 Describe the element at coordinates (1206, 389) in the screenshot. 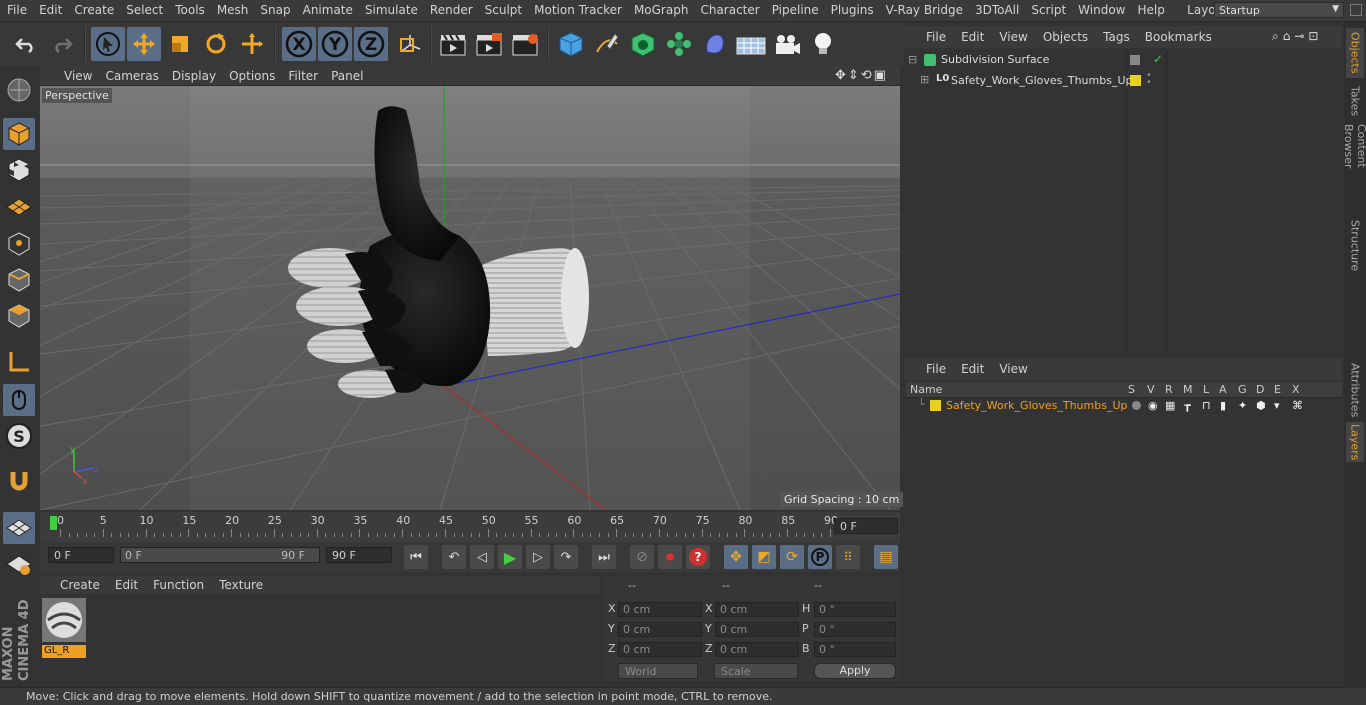

I see `col-locked: L` at that location.